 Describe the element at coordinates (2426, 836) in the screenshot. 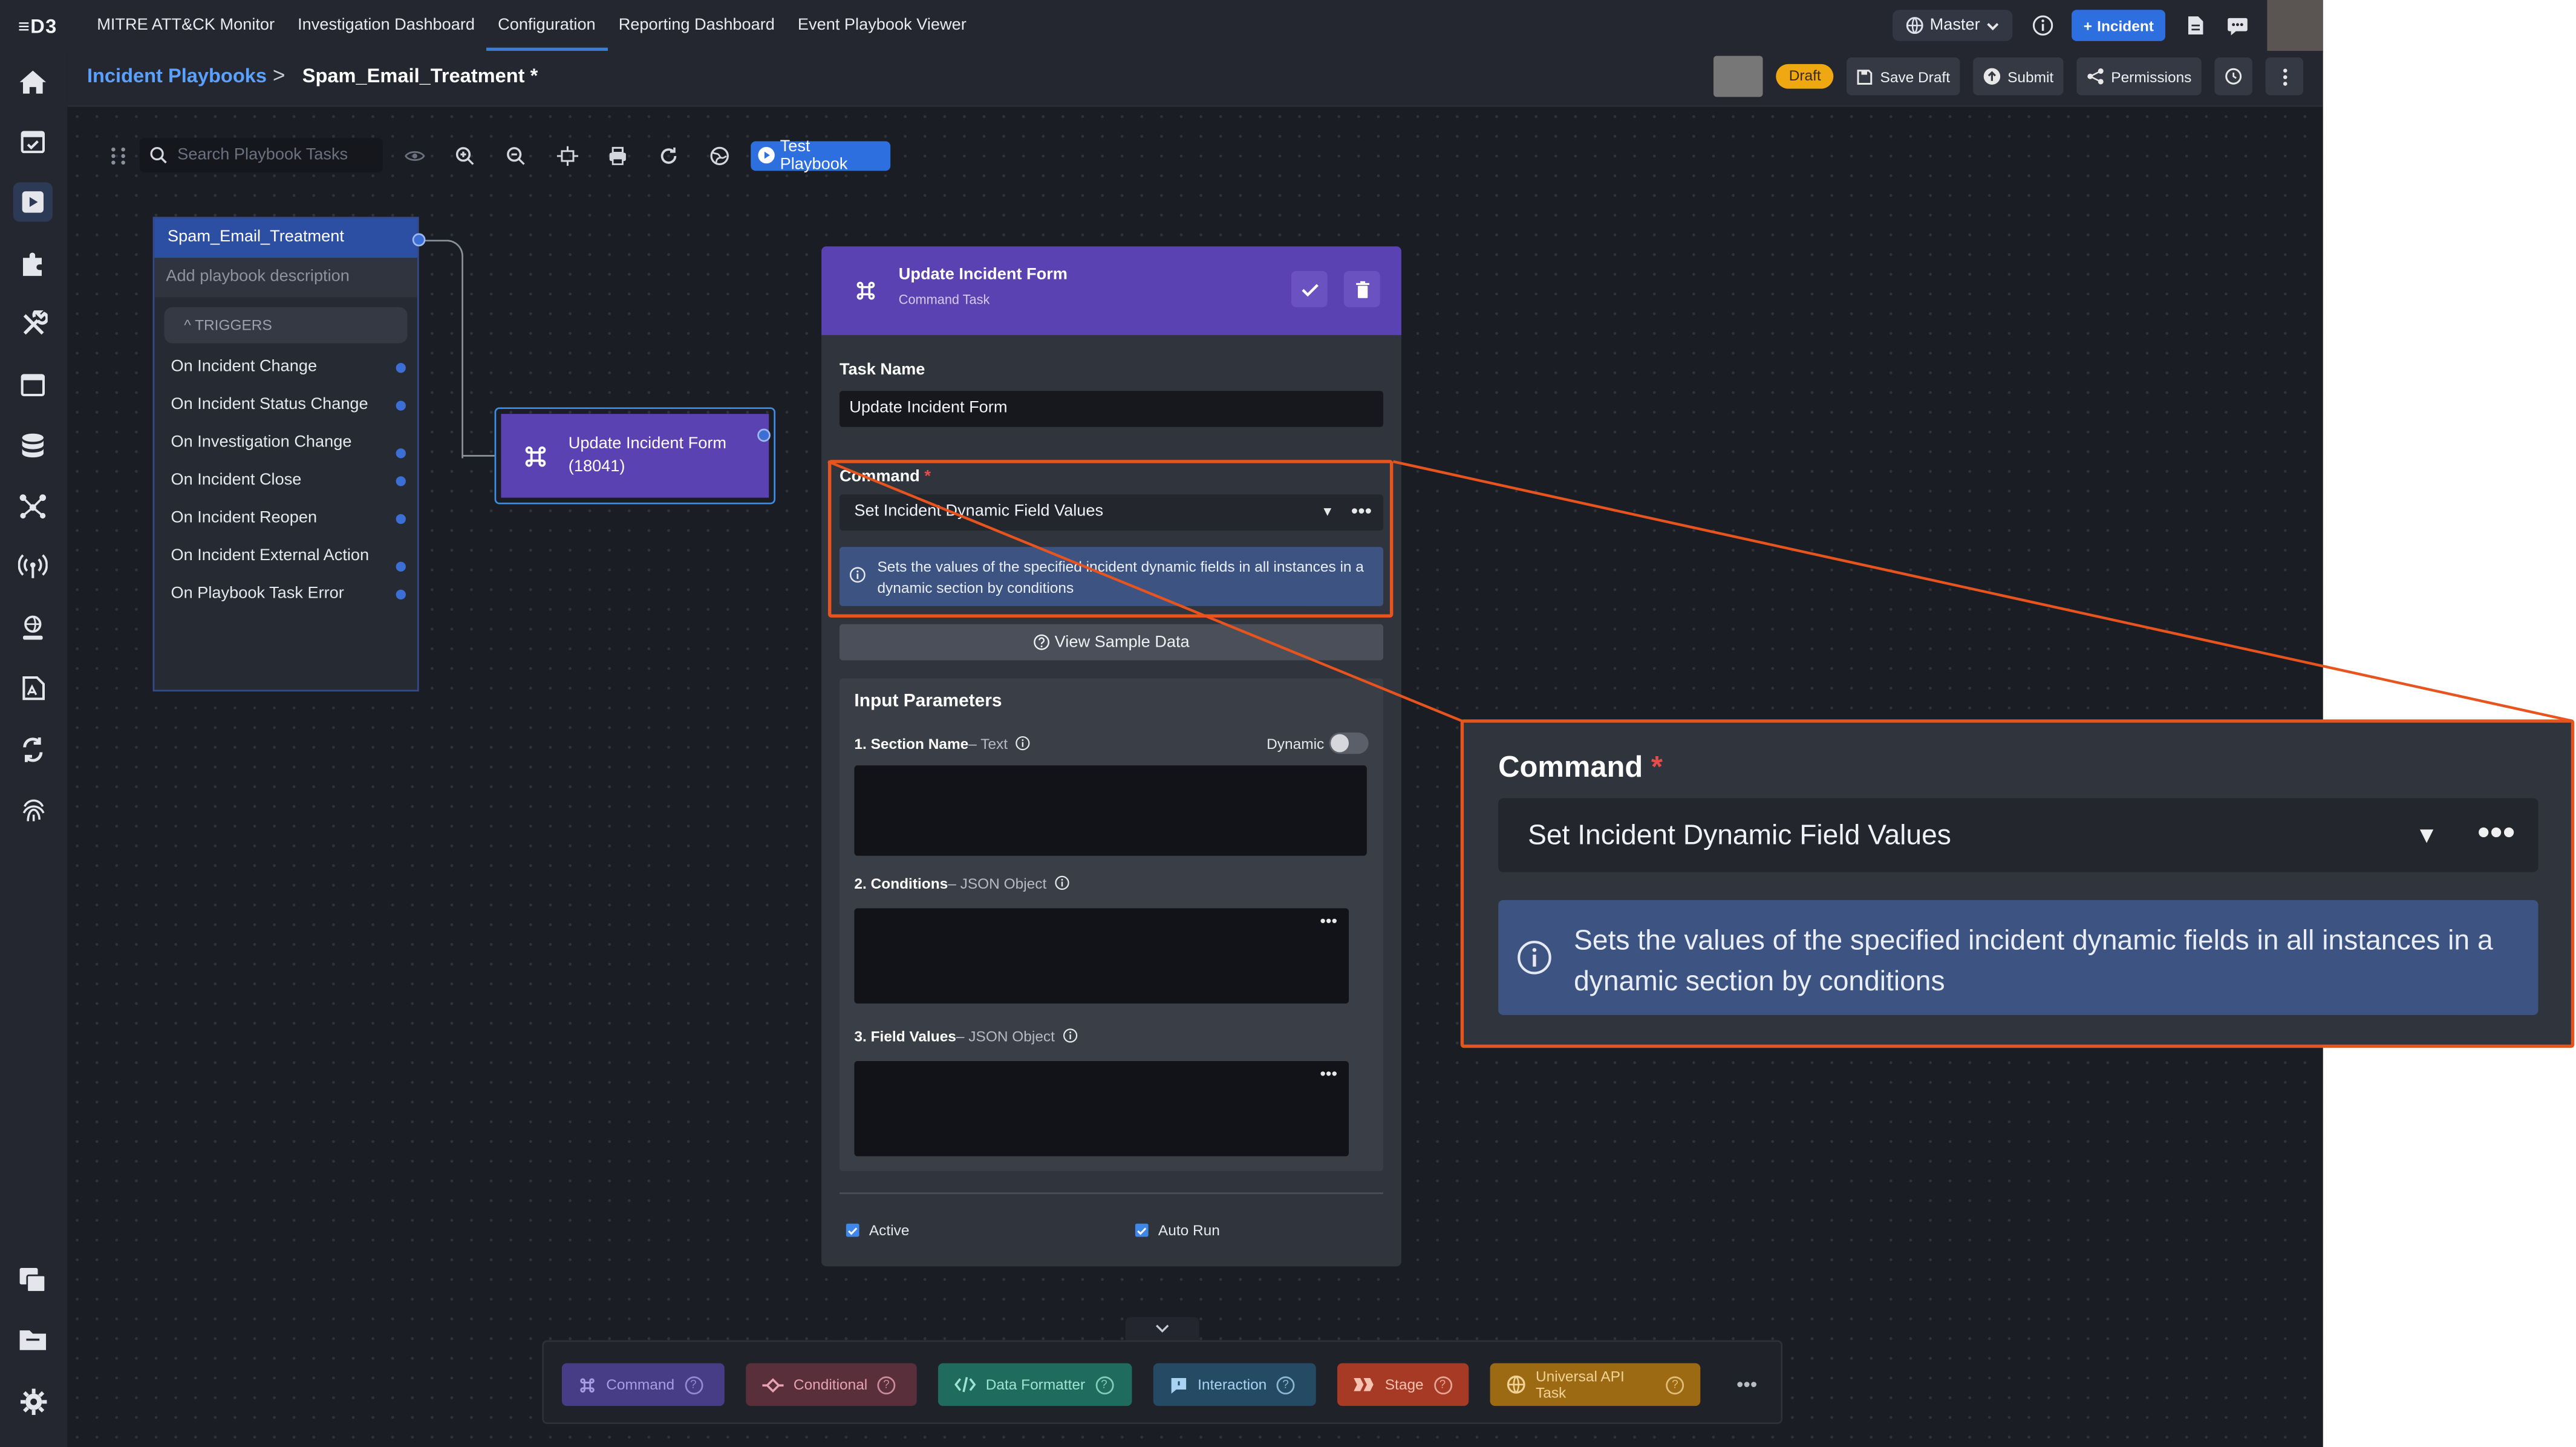

I see `caret-down-icon: ▼` at that location.